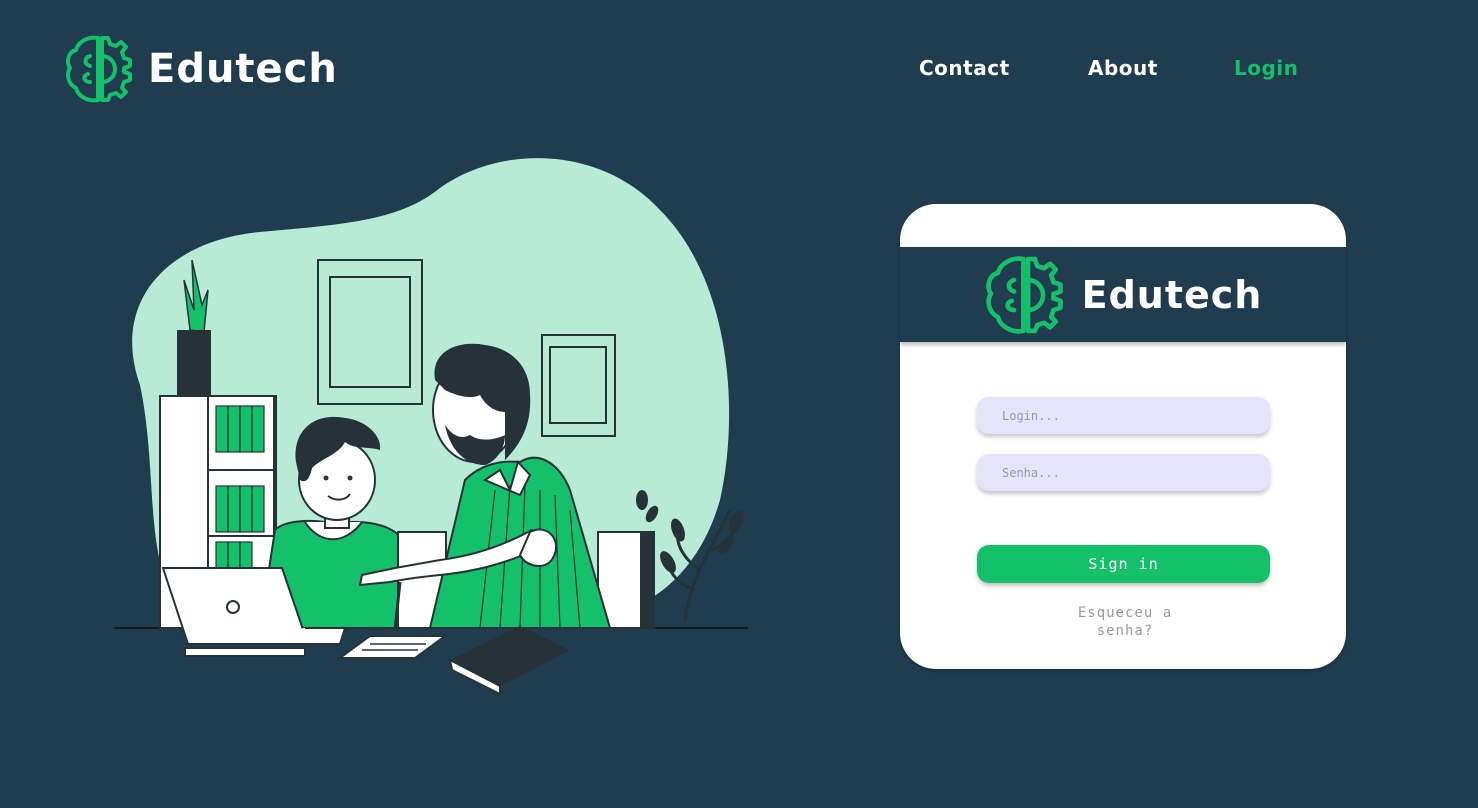 Image resolution: width=1478 pixels, height=808 pixels. Describe the element at coordinates (1125, 622) in the screenshot. I see `forgot-password-link: Esqueceu a senha?` at that location.